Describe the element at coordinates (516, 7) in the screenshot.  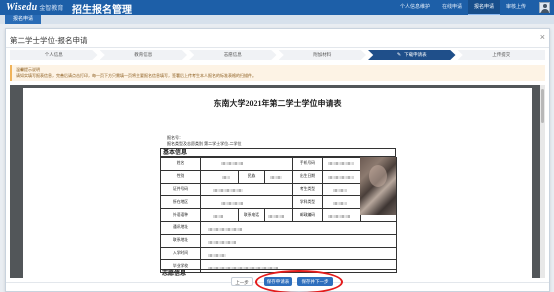
I see `nav-item-review-upload: 审核上传` at that location.